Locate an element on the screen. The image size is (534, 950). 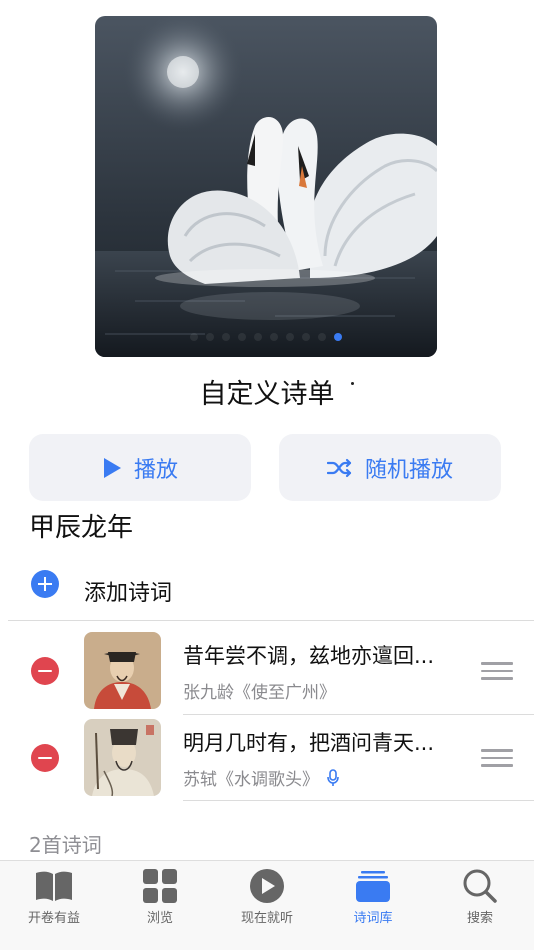
title-edit-indicator is located at coordinates (352, 383).